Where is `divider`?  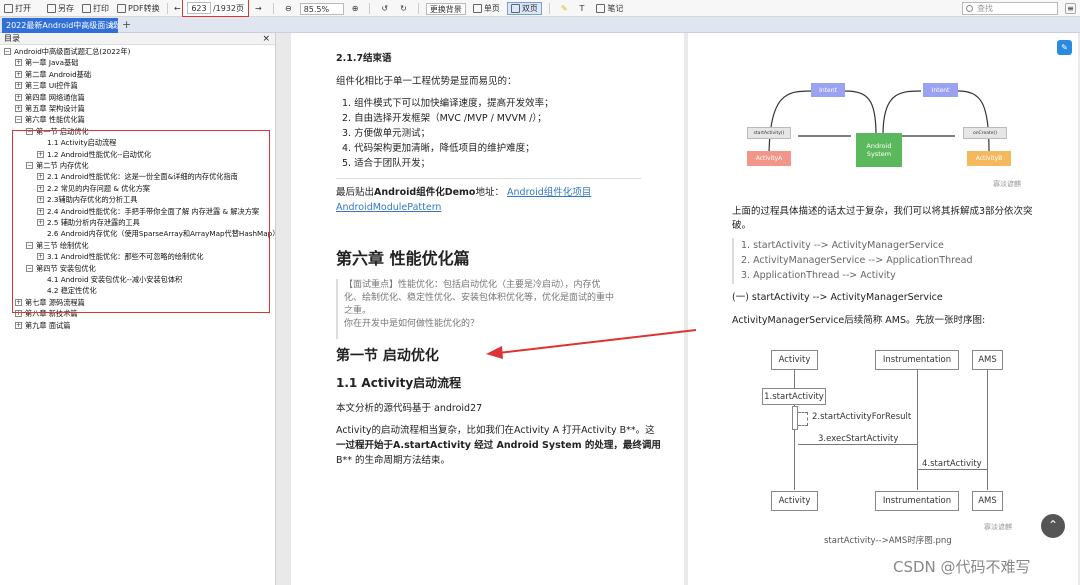 divider is located at coordinates (488, 178).